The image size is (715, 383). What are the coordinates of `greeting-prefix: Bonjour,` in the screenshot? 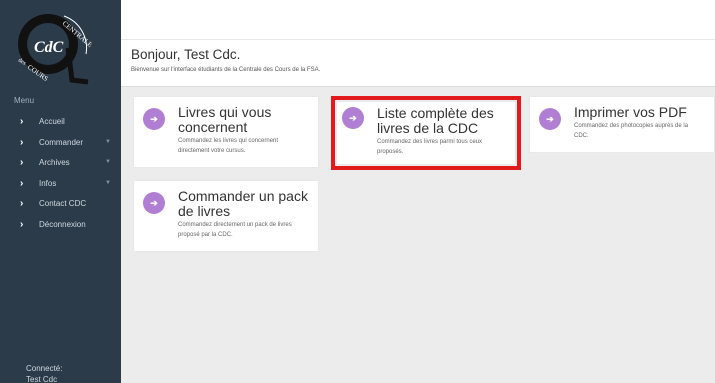 It's located at (156, 54).